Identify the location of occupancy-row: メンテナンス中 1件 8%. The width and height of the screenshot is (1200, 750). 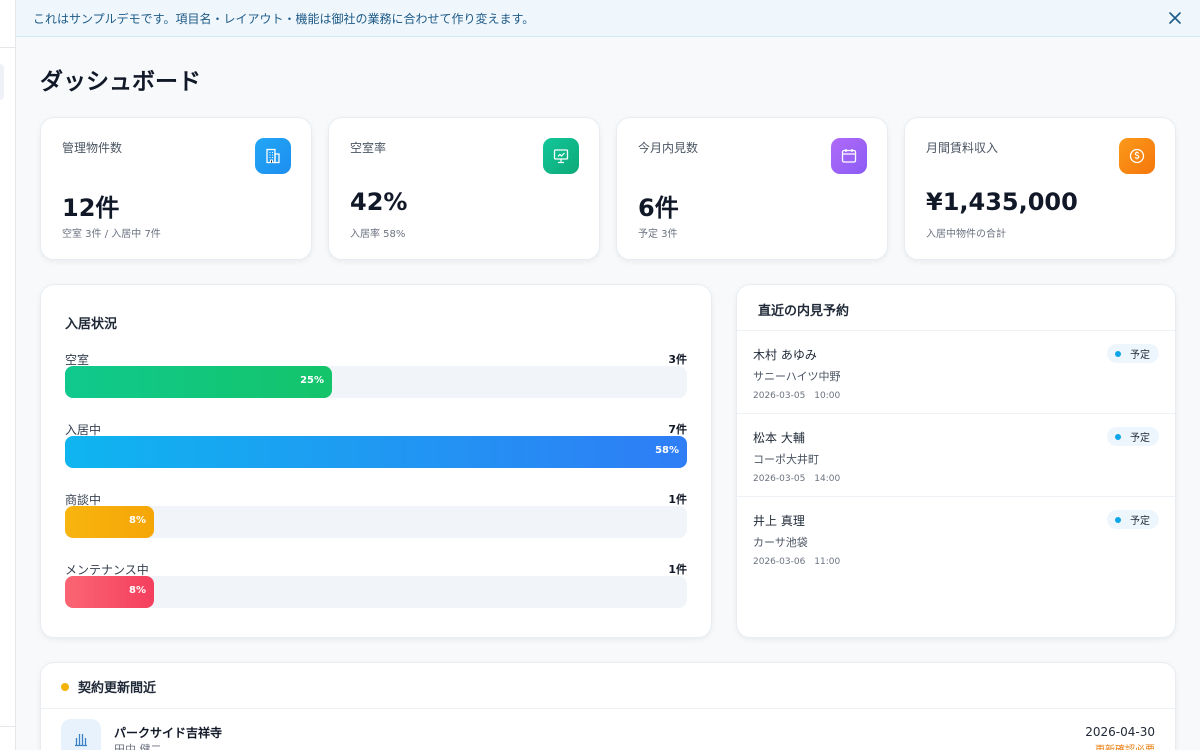
(376, 591).